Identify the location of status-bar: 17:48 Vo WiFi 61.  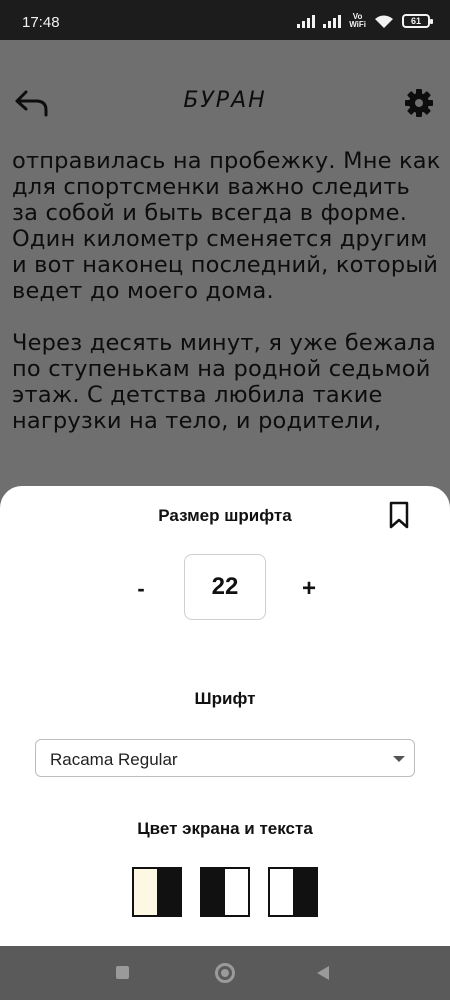
(225, 20).